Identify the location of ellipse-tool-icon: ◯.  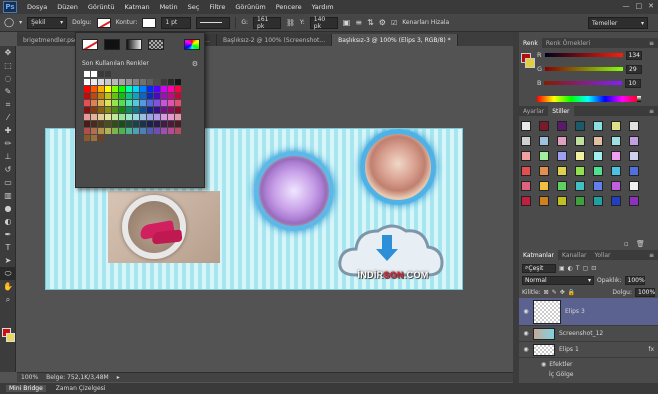
(9, 23).